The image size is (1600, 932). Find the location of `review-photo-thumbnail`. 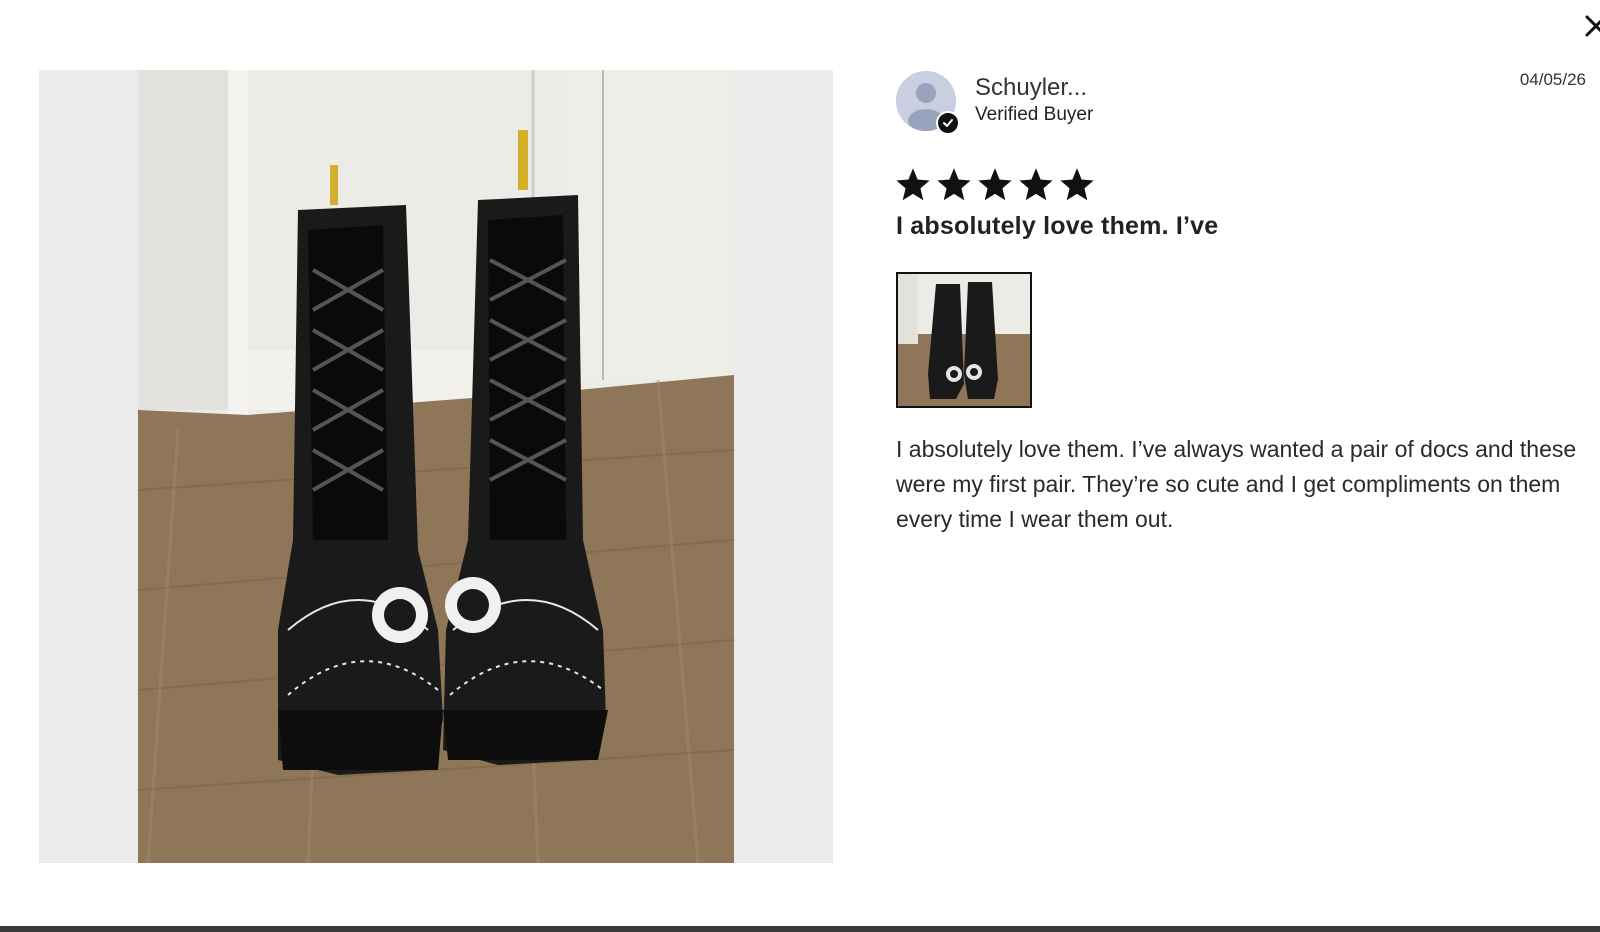

review-photo-thumbnail is located at coordinates (964, 340).